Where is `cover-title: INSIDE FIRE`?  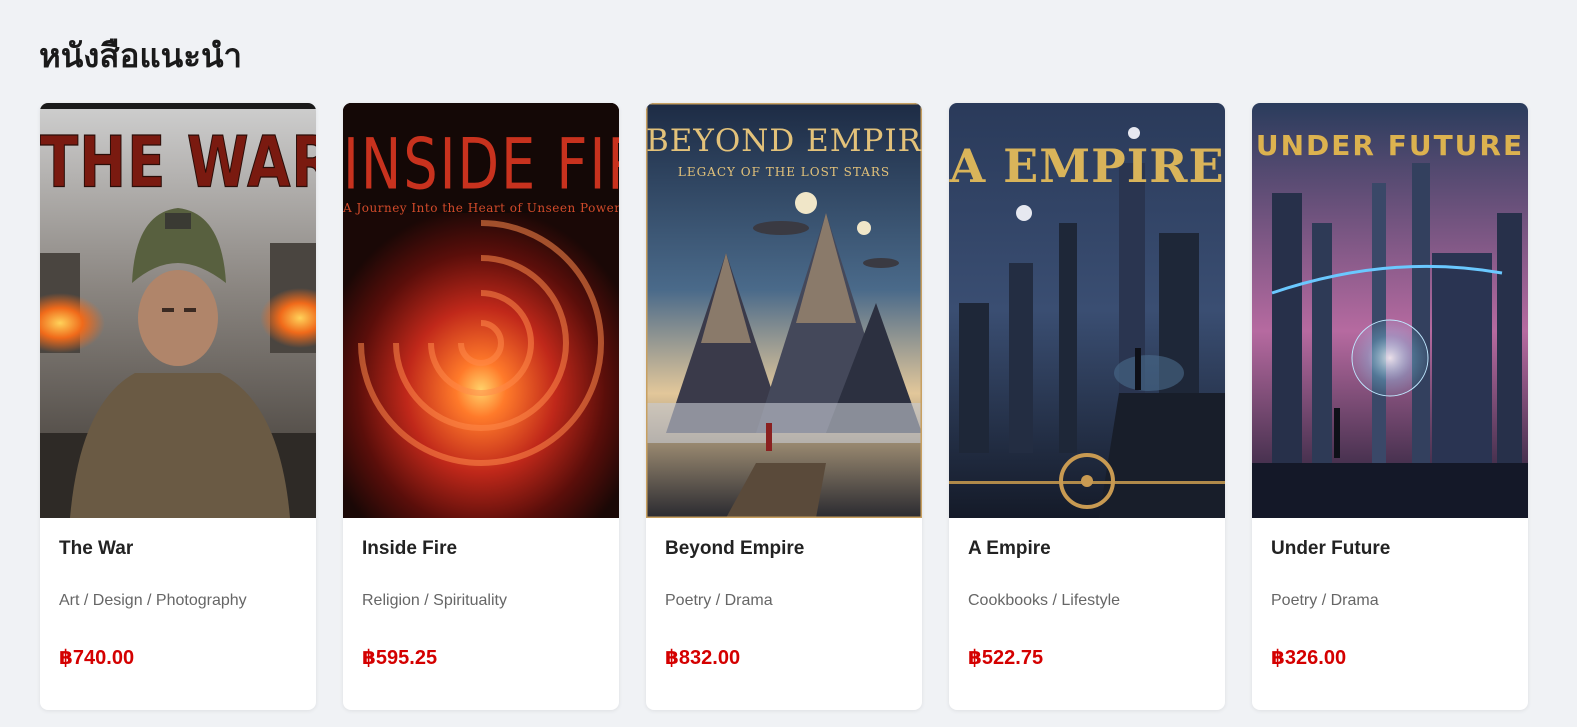 cover-title: INSIDE FIRE is located at coordinates (481, 164).